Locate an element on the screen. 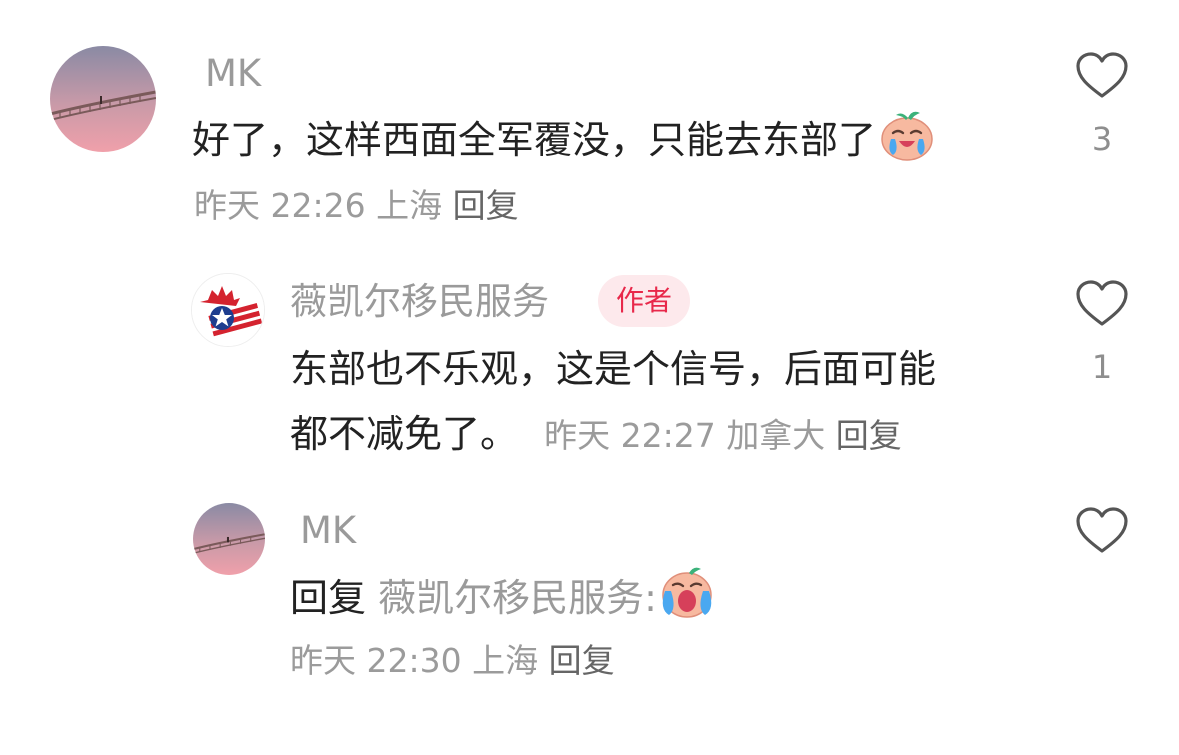 The image size is (1179, 755). like-count: 3 is located at coordinates (1102, 139).